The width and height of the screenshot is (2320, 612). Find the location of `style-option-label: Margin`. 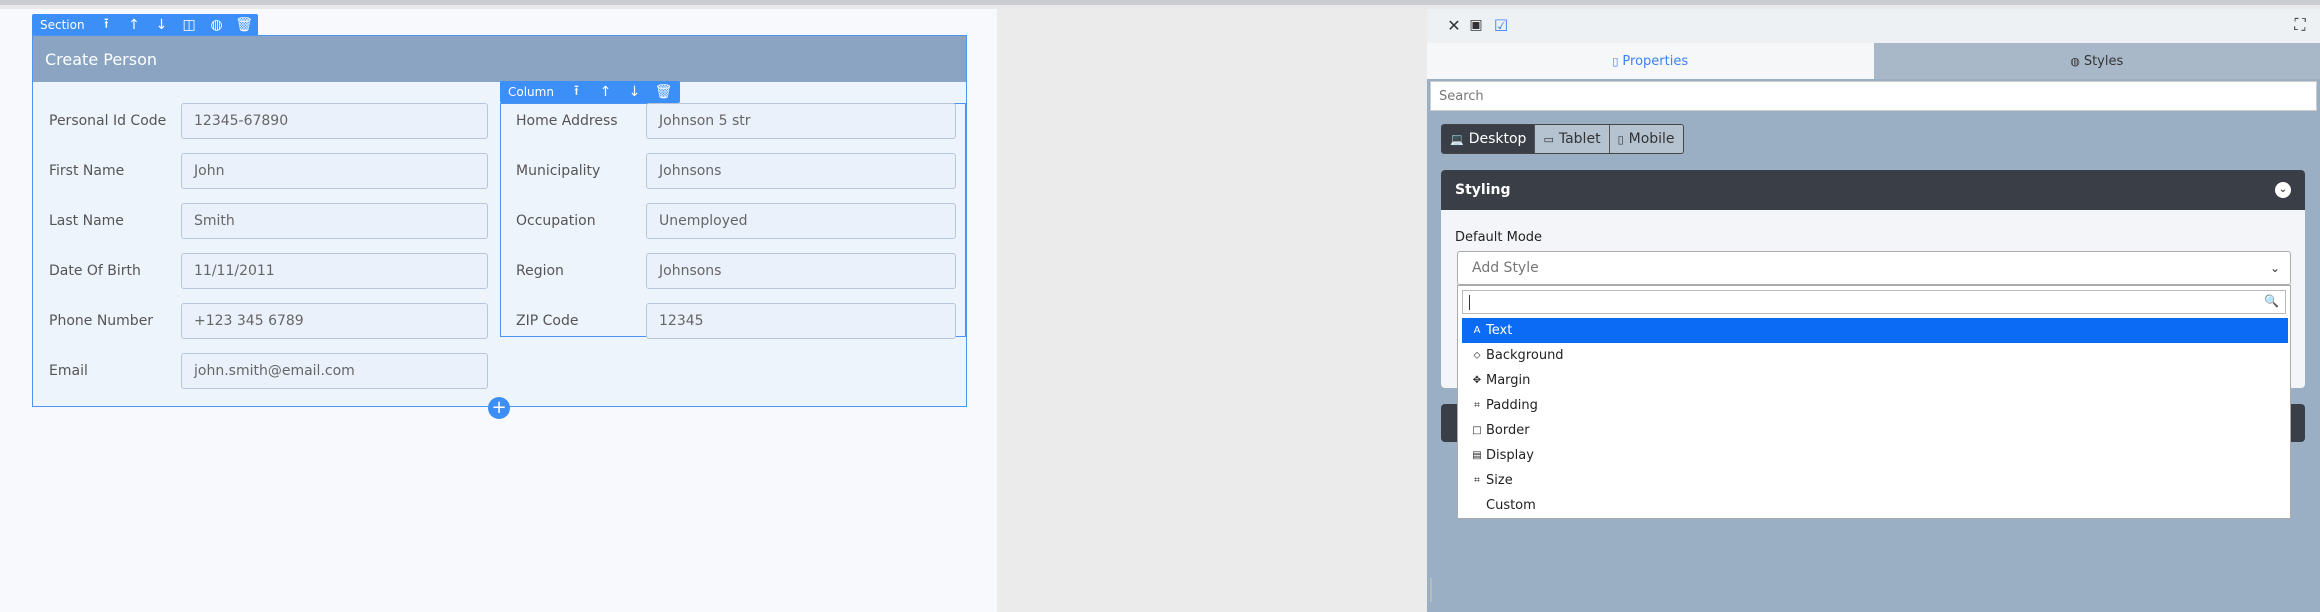

style-option-label: Margin is located at coordinates (1508, 380).